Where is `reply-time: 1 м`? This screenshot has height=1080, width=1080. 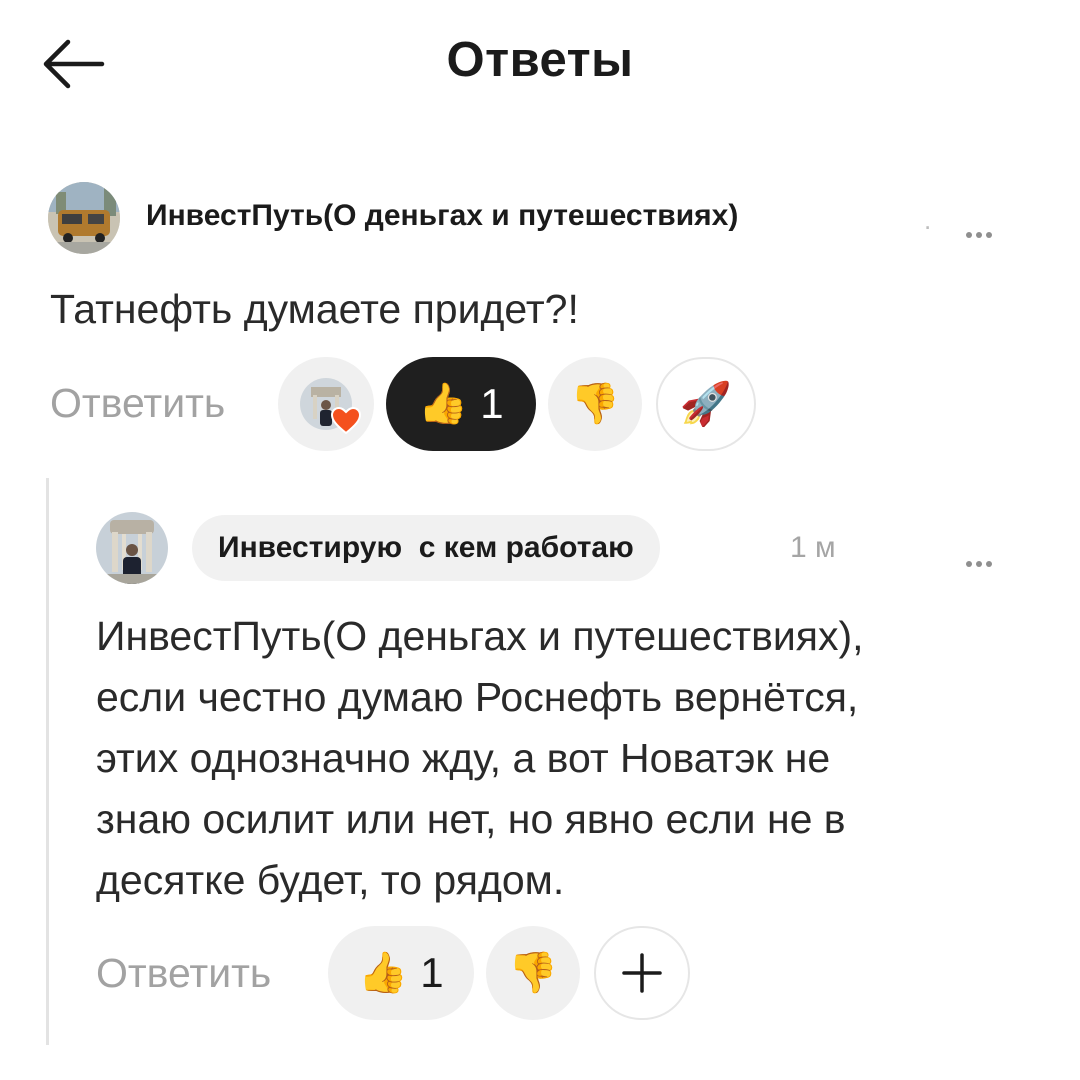 reply-time: 1 м is located at coordinates (813, 547).